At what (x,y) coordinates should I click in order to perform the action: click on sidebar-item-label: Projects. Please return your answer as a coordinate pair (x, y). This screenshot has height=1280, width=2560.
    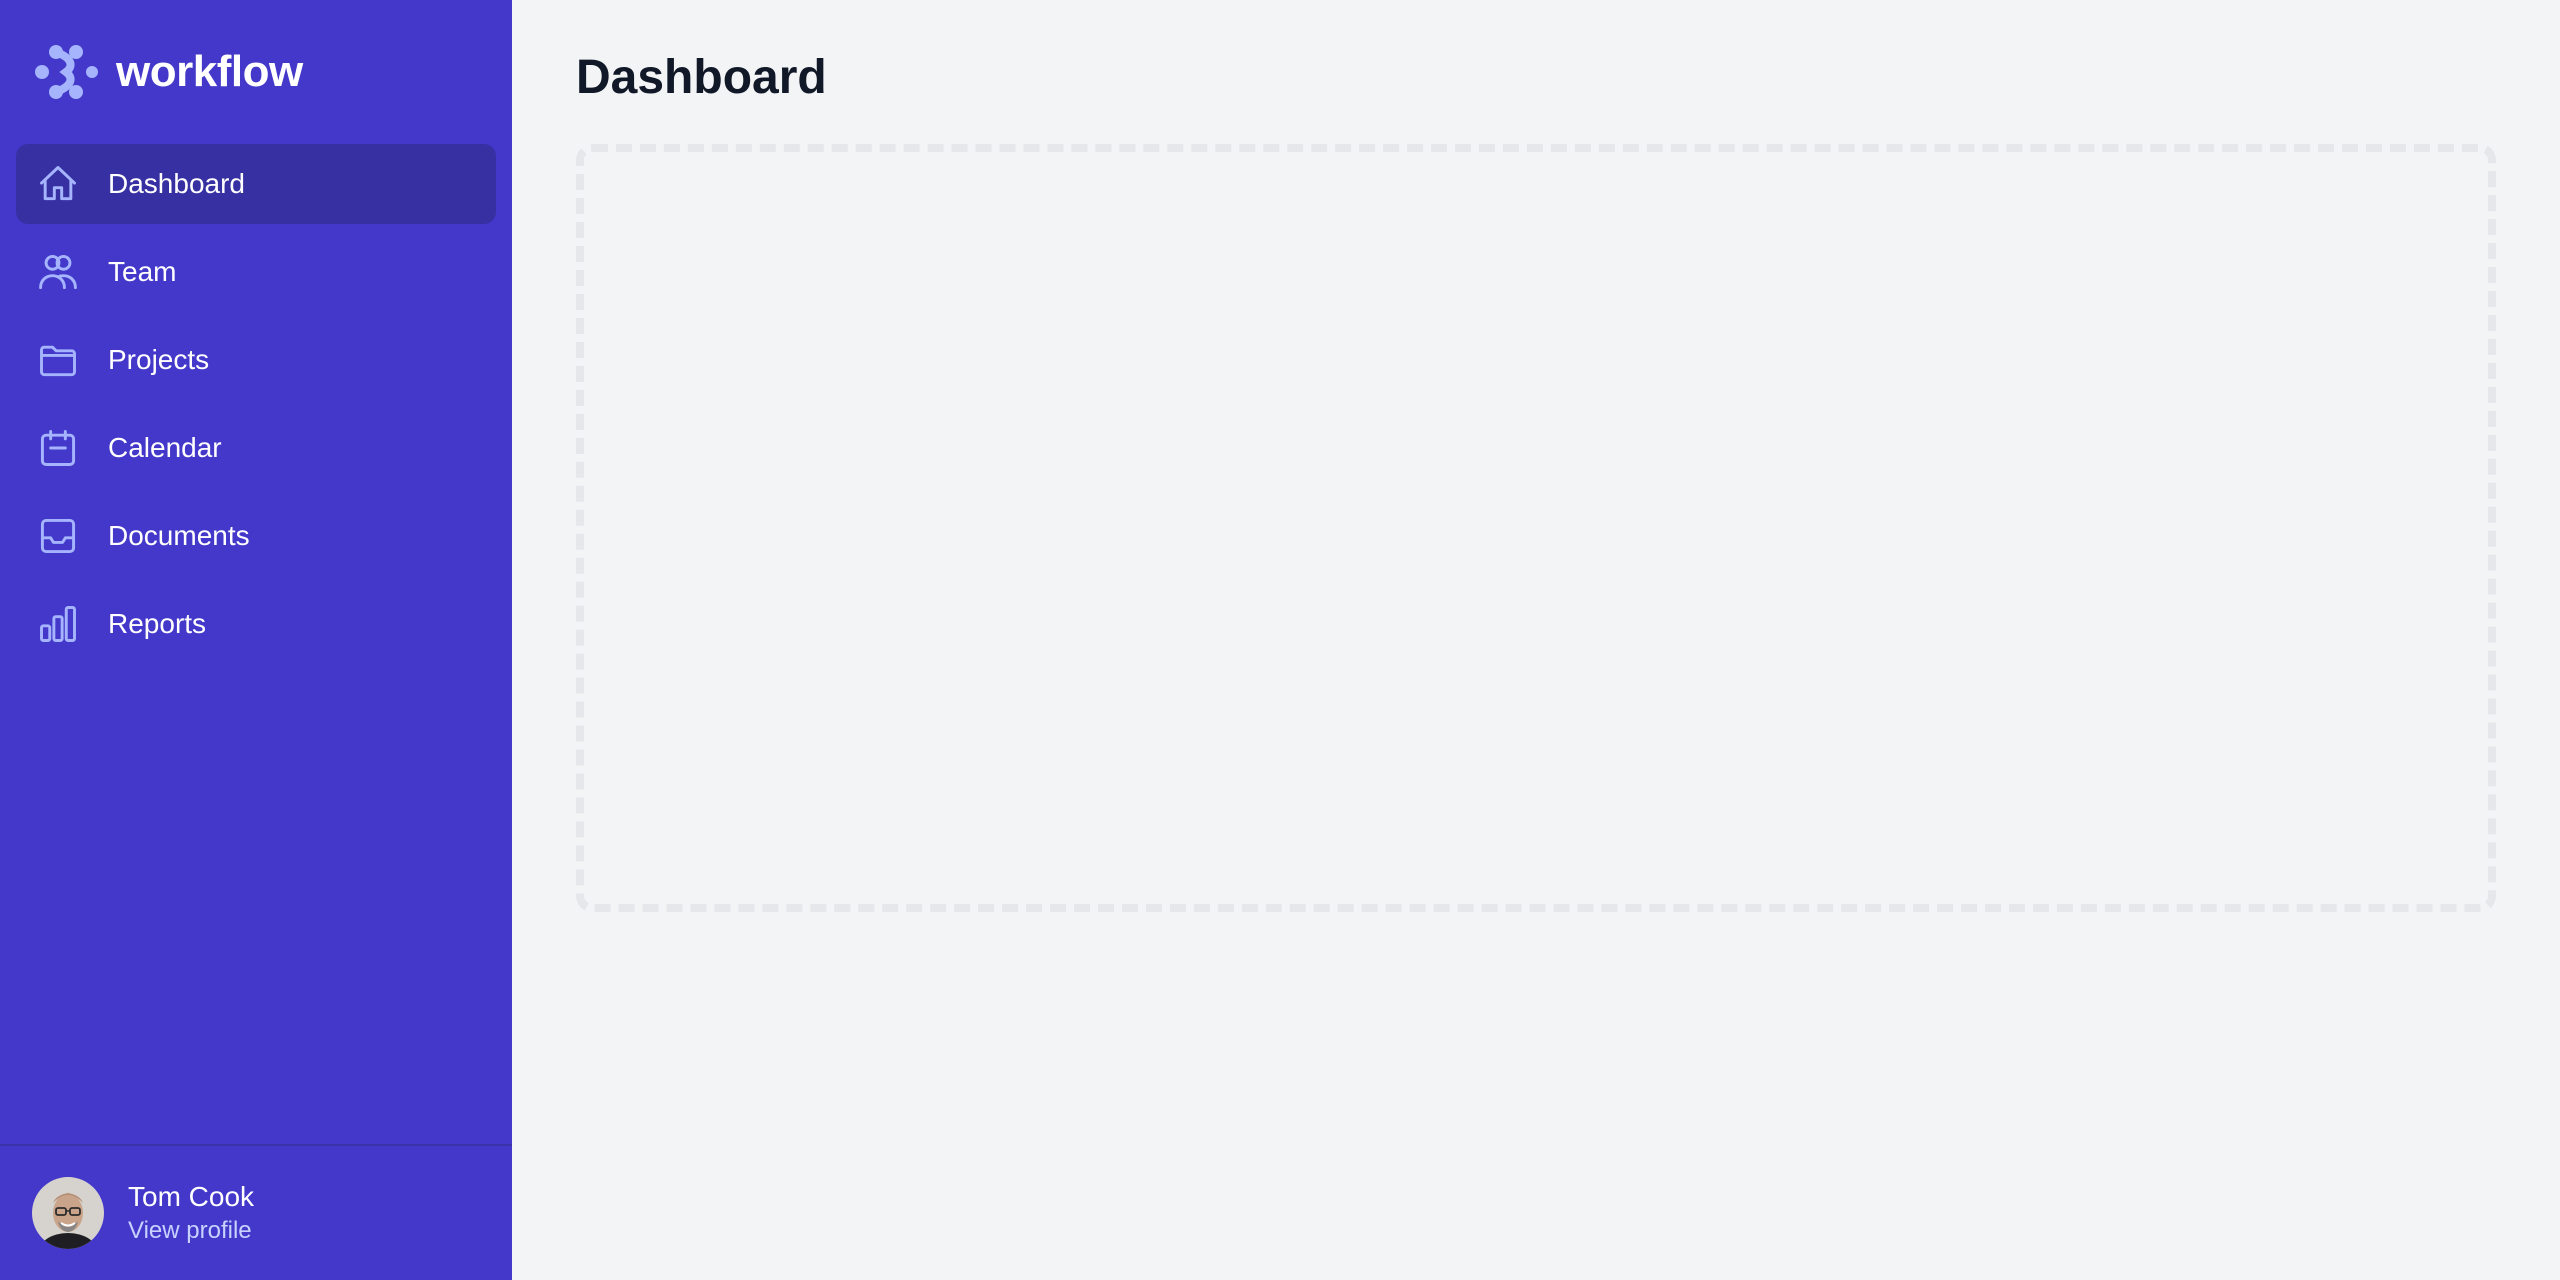
    Looking at the image, I should click on (159, 359).